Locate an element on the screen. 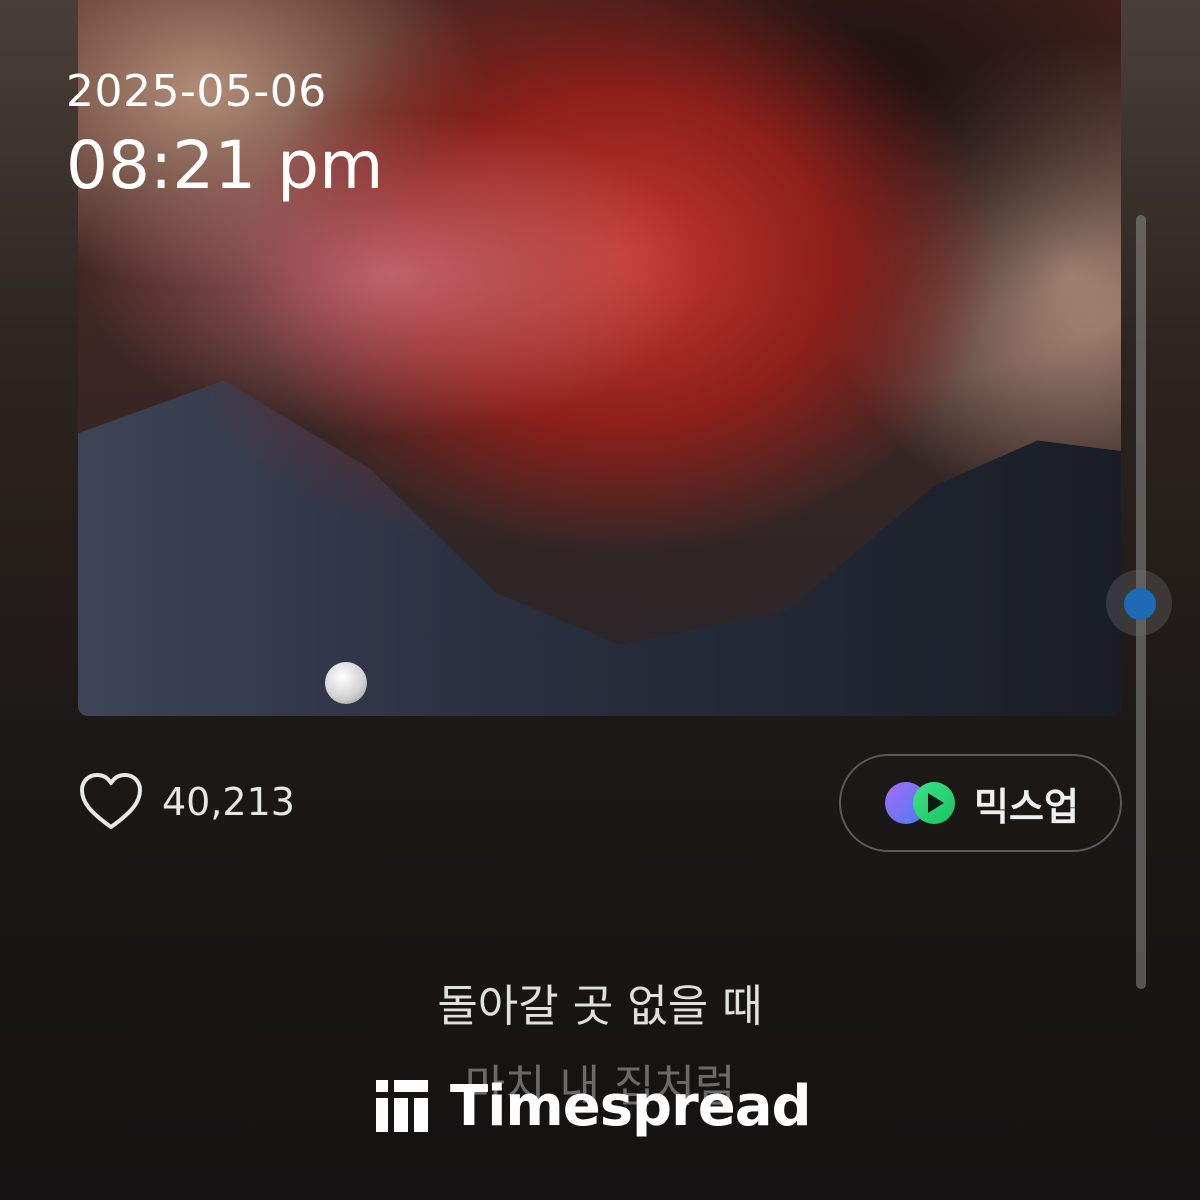  lyric-line-current: 돌아갈 곳 없을 때 is located at coordinates (600, 1002).